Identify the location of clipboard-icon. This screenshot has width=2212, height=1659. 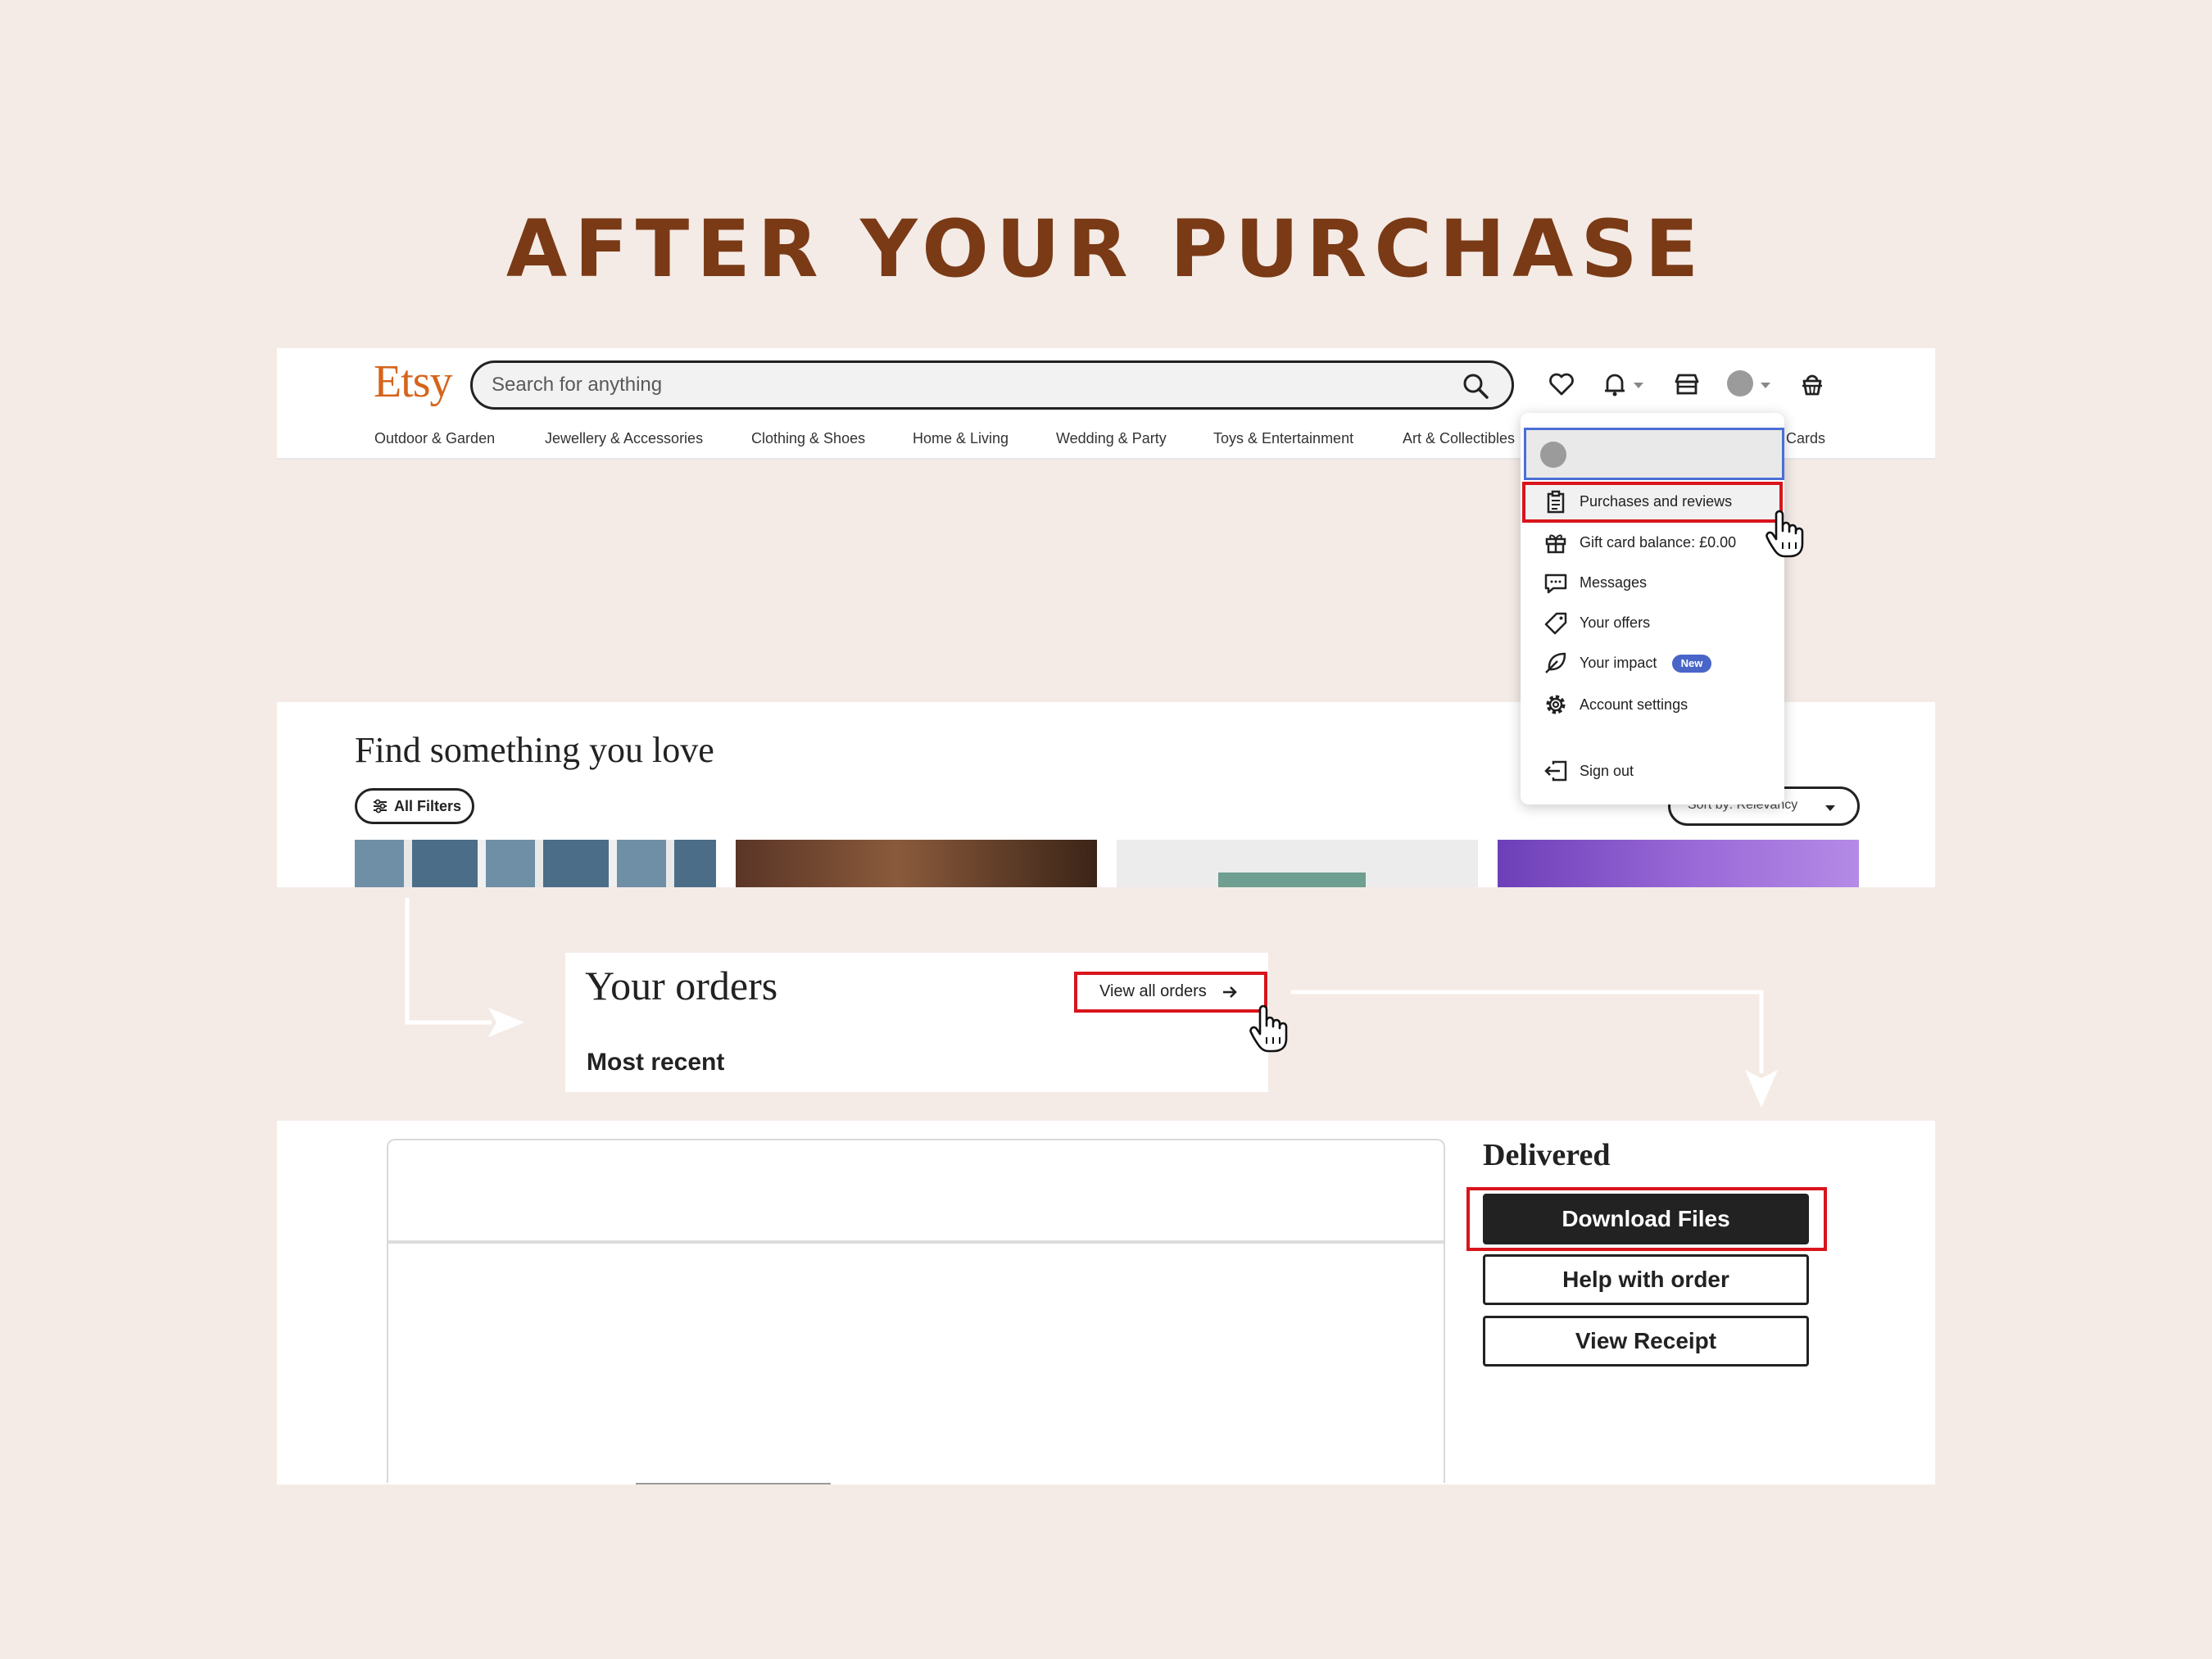
(1556, 502).